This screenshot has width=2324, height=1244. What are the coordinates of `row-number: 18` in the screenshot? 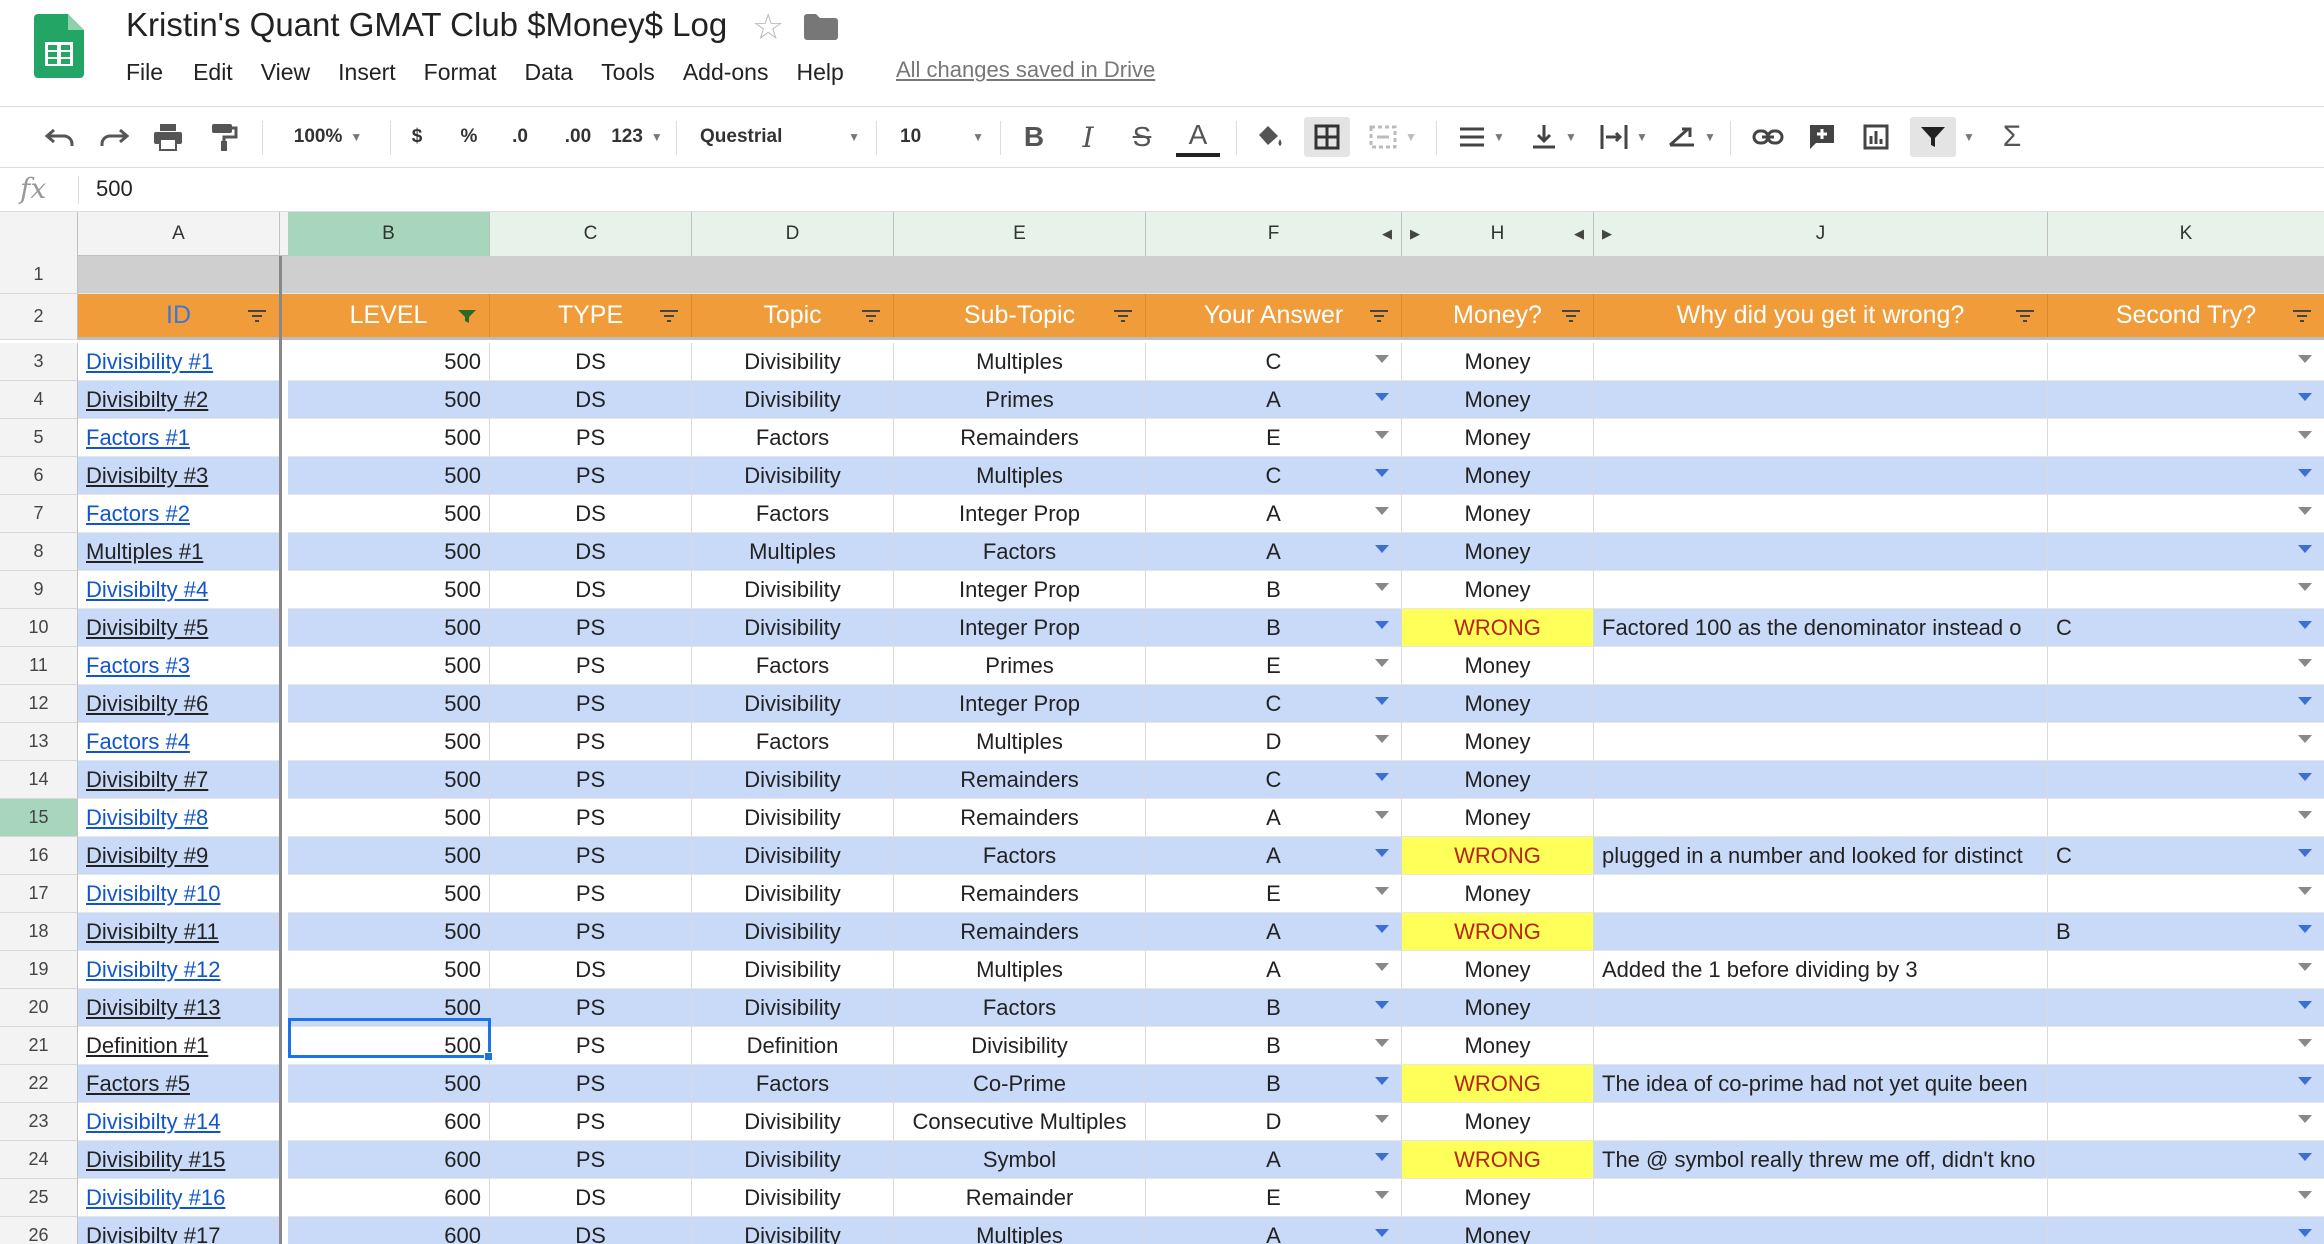 It's located at (39, 932).